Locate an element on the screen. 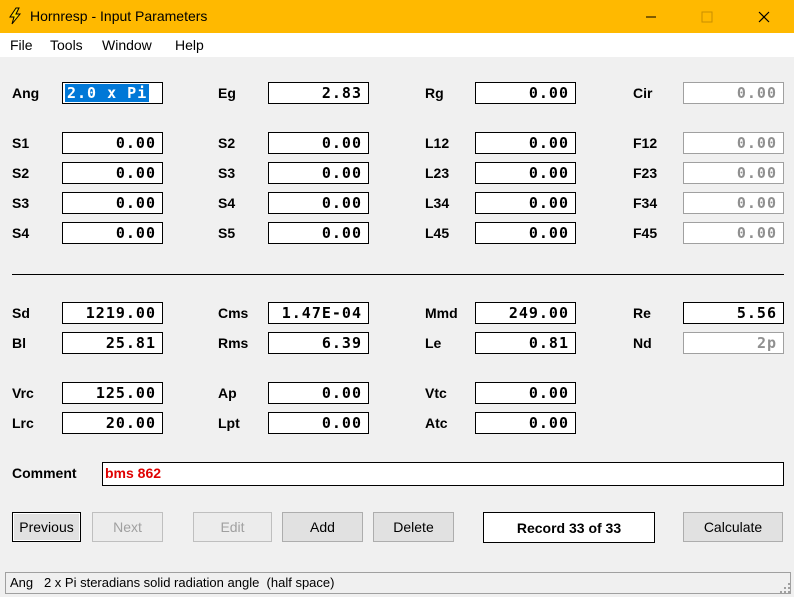 The width and height of the screenshot is (794, 597). atc-field: 0.00 is located at coordinates (525, 423).